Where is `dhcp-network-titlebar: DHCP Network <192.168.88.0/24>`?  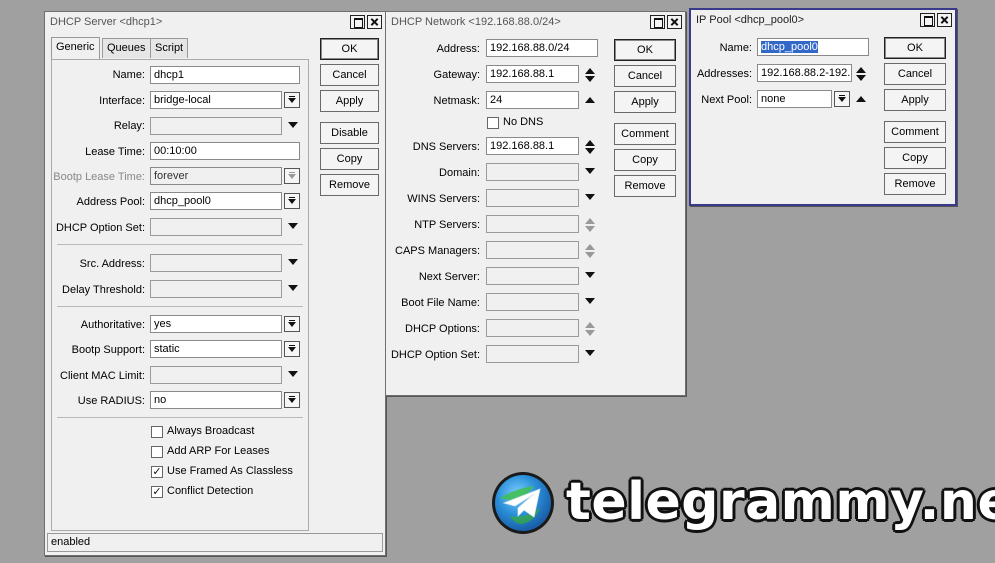
dhcp-network-titlebar: DHCP Network <192.168.88.0/24> is located at coordinates (535, 22).